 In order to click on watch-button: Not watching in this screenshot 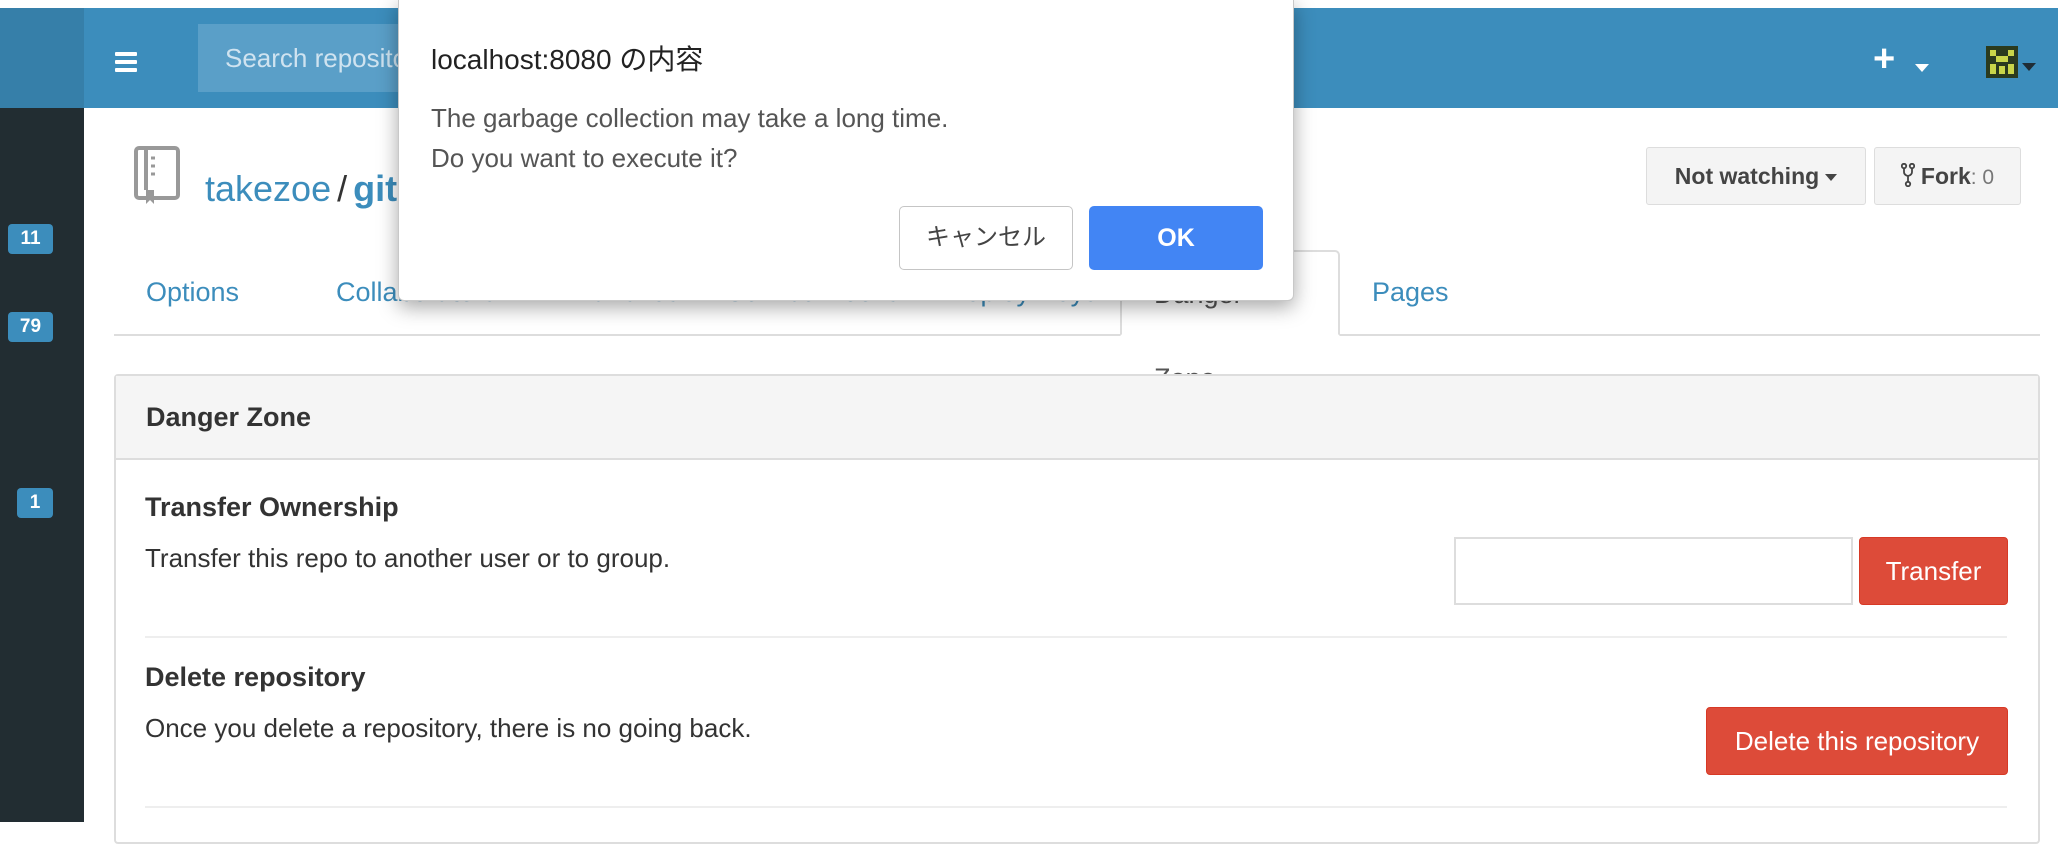, I will do `click(1756, 176)`.